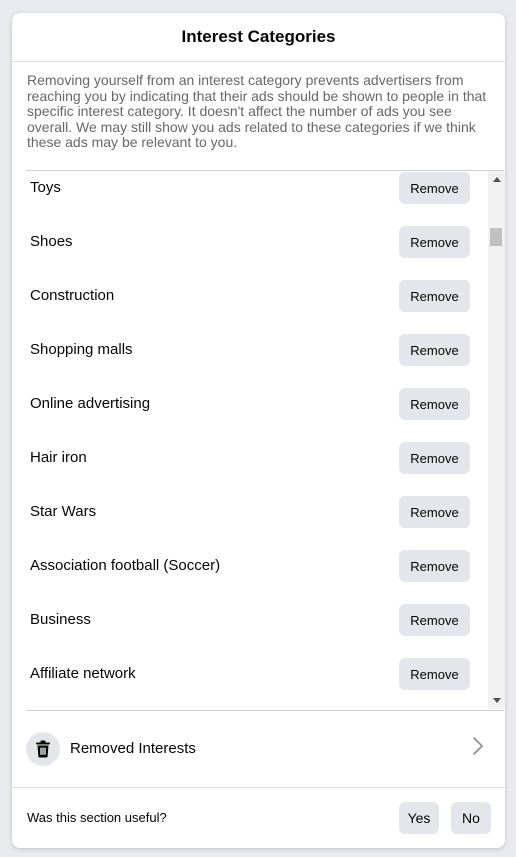 The height and width of the screenshot is (857, 516). What do you see at coordinates (133, 748) in the screenshot?
I see `removed-interests-label: Removed Interests` at bounding box center [133, 748].